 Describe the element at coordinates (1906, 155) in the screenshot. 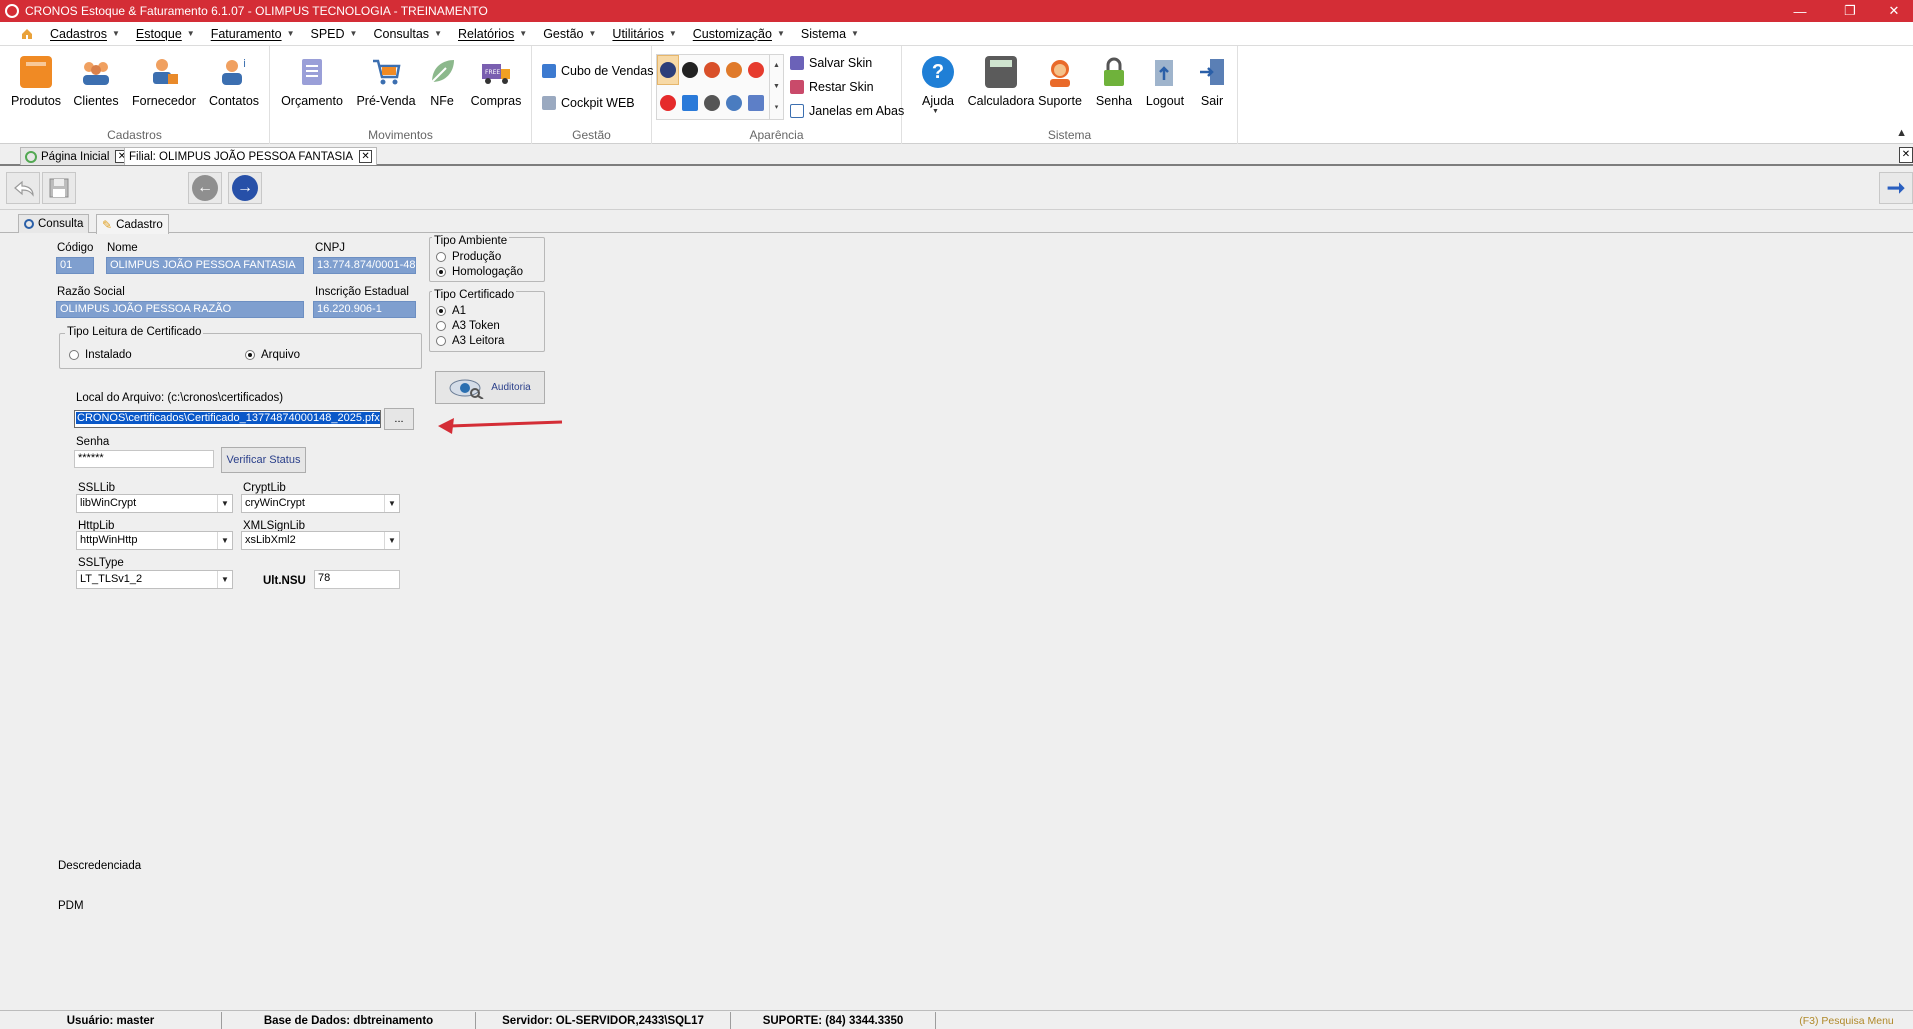

I see `close-all-icon: ✕` at that location.